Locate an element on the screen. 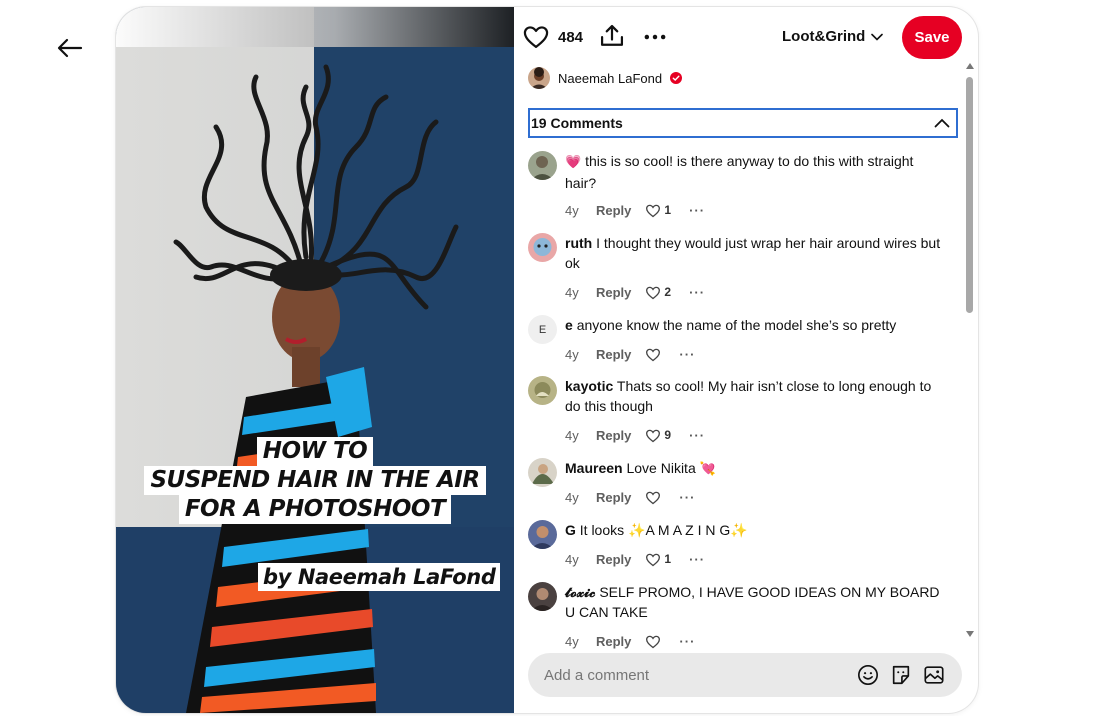  sticker-button is located at coordinates (901, 675).